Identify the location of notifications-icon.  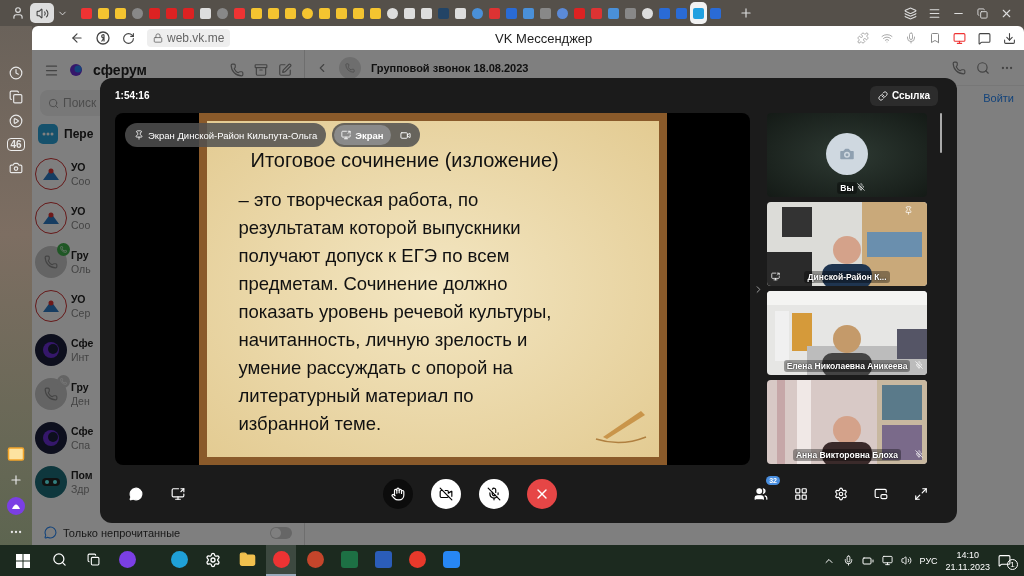
(1004, 560).